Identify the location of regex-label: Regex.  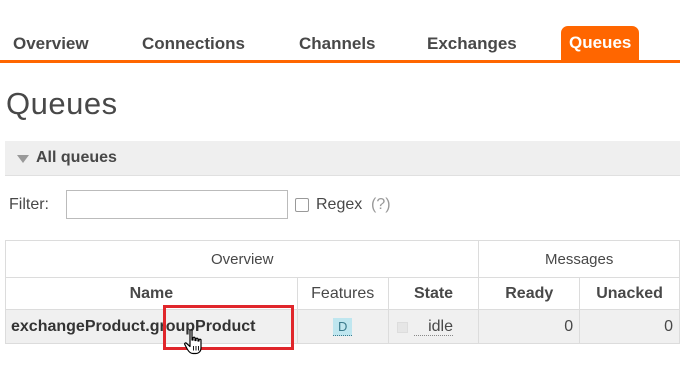
(339, 204).